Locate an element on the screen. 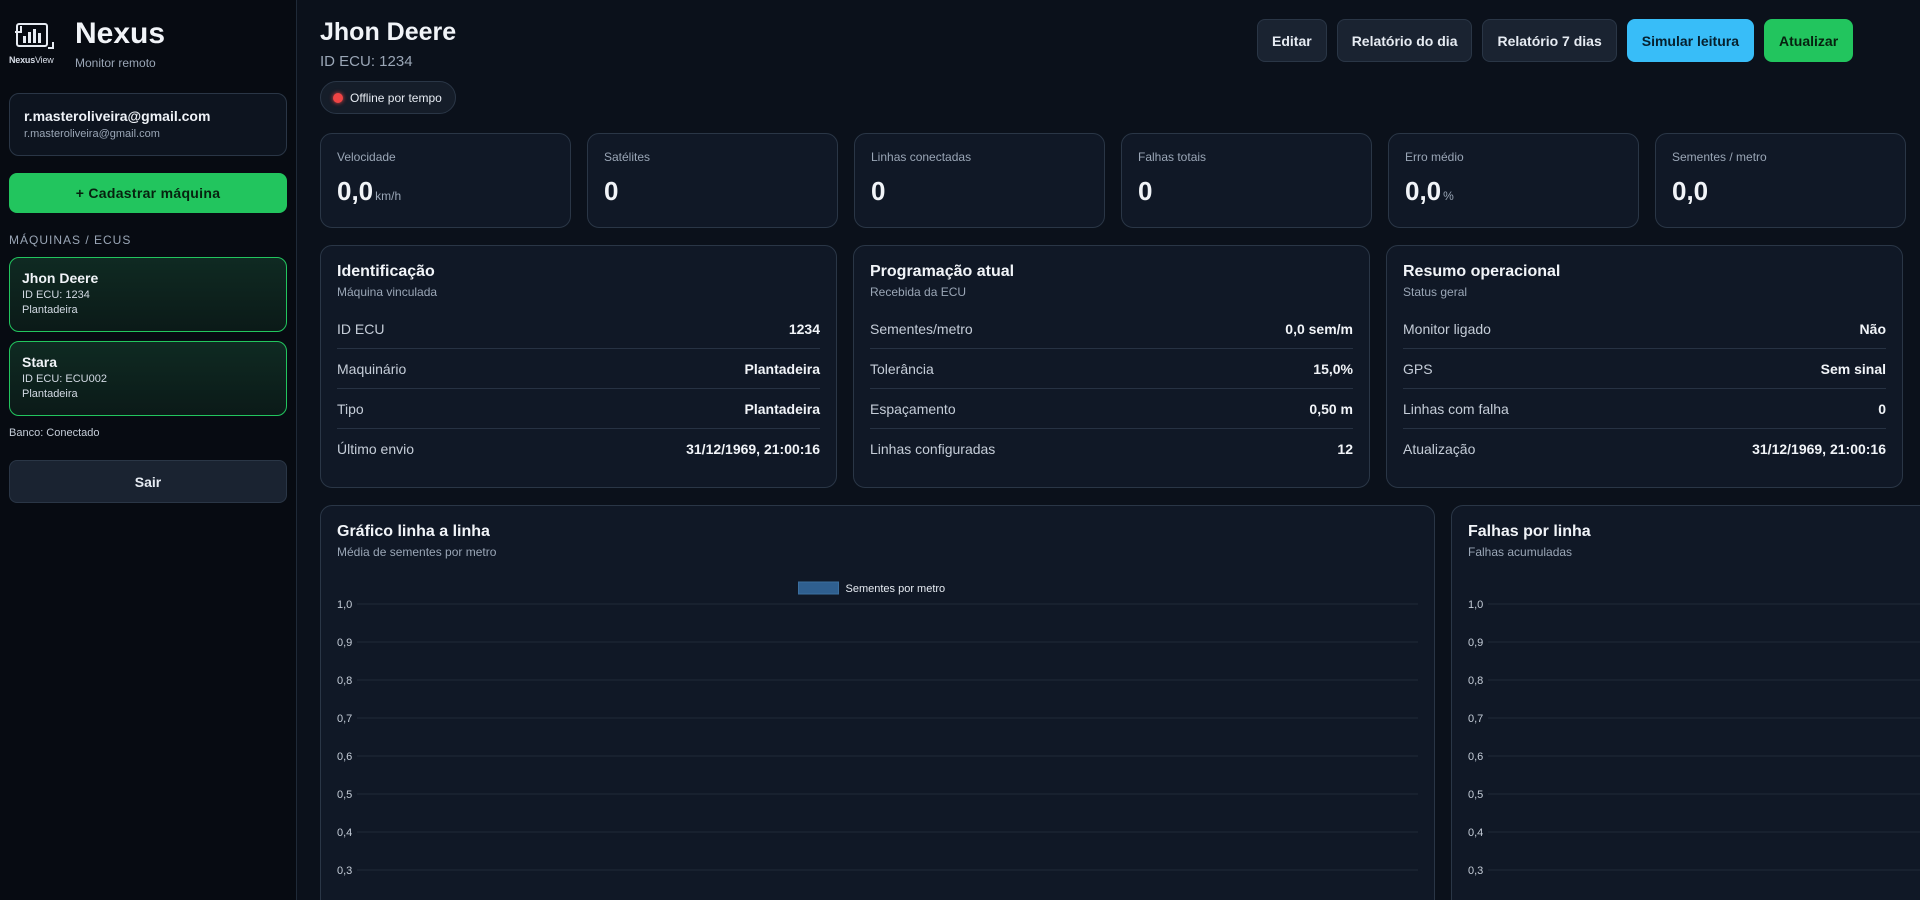 This screenshot has width=1920, height=900. simulate-reading-button: Simular leitura is located at coordinates (1690, 40).